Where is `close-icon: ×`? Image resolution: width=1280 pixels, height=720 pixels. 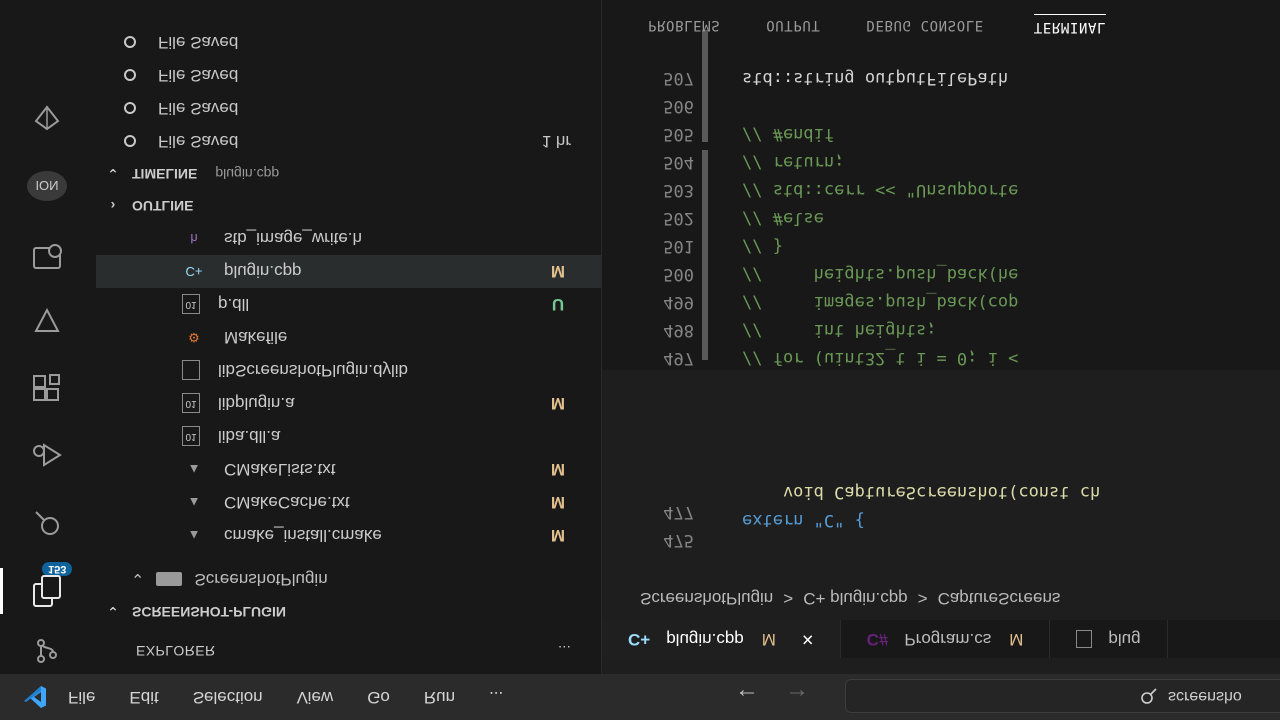
close-icon: × is located at coordinates (808, 639).